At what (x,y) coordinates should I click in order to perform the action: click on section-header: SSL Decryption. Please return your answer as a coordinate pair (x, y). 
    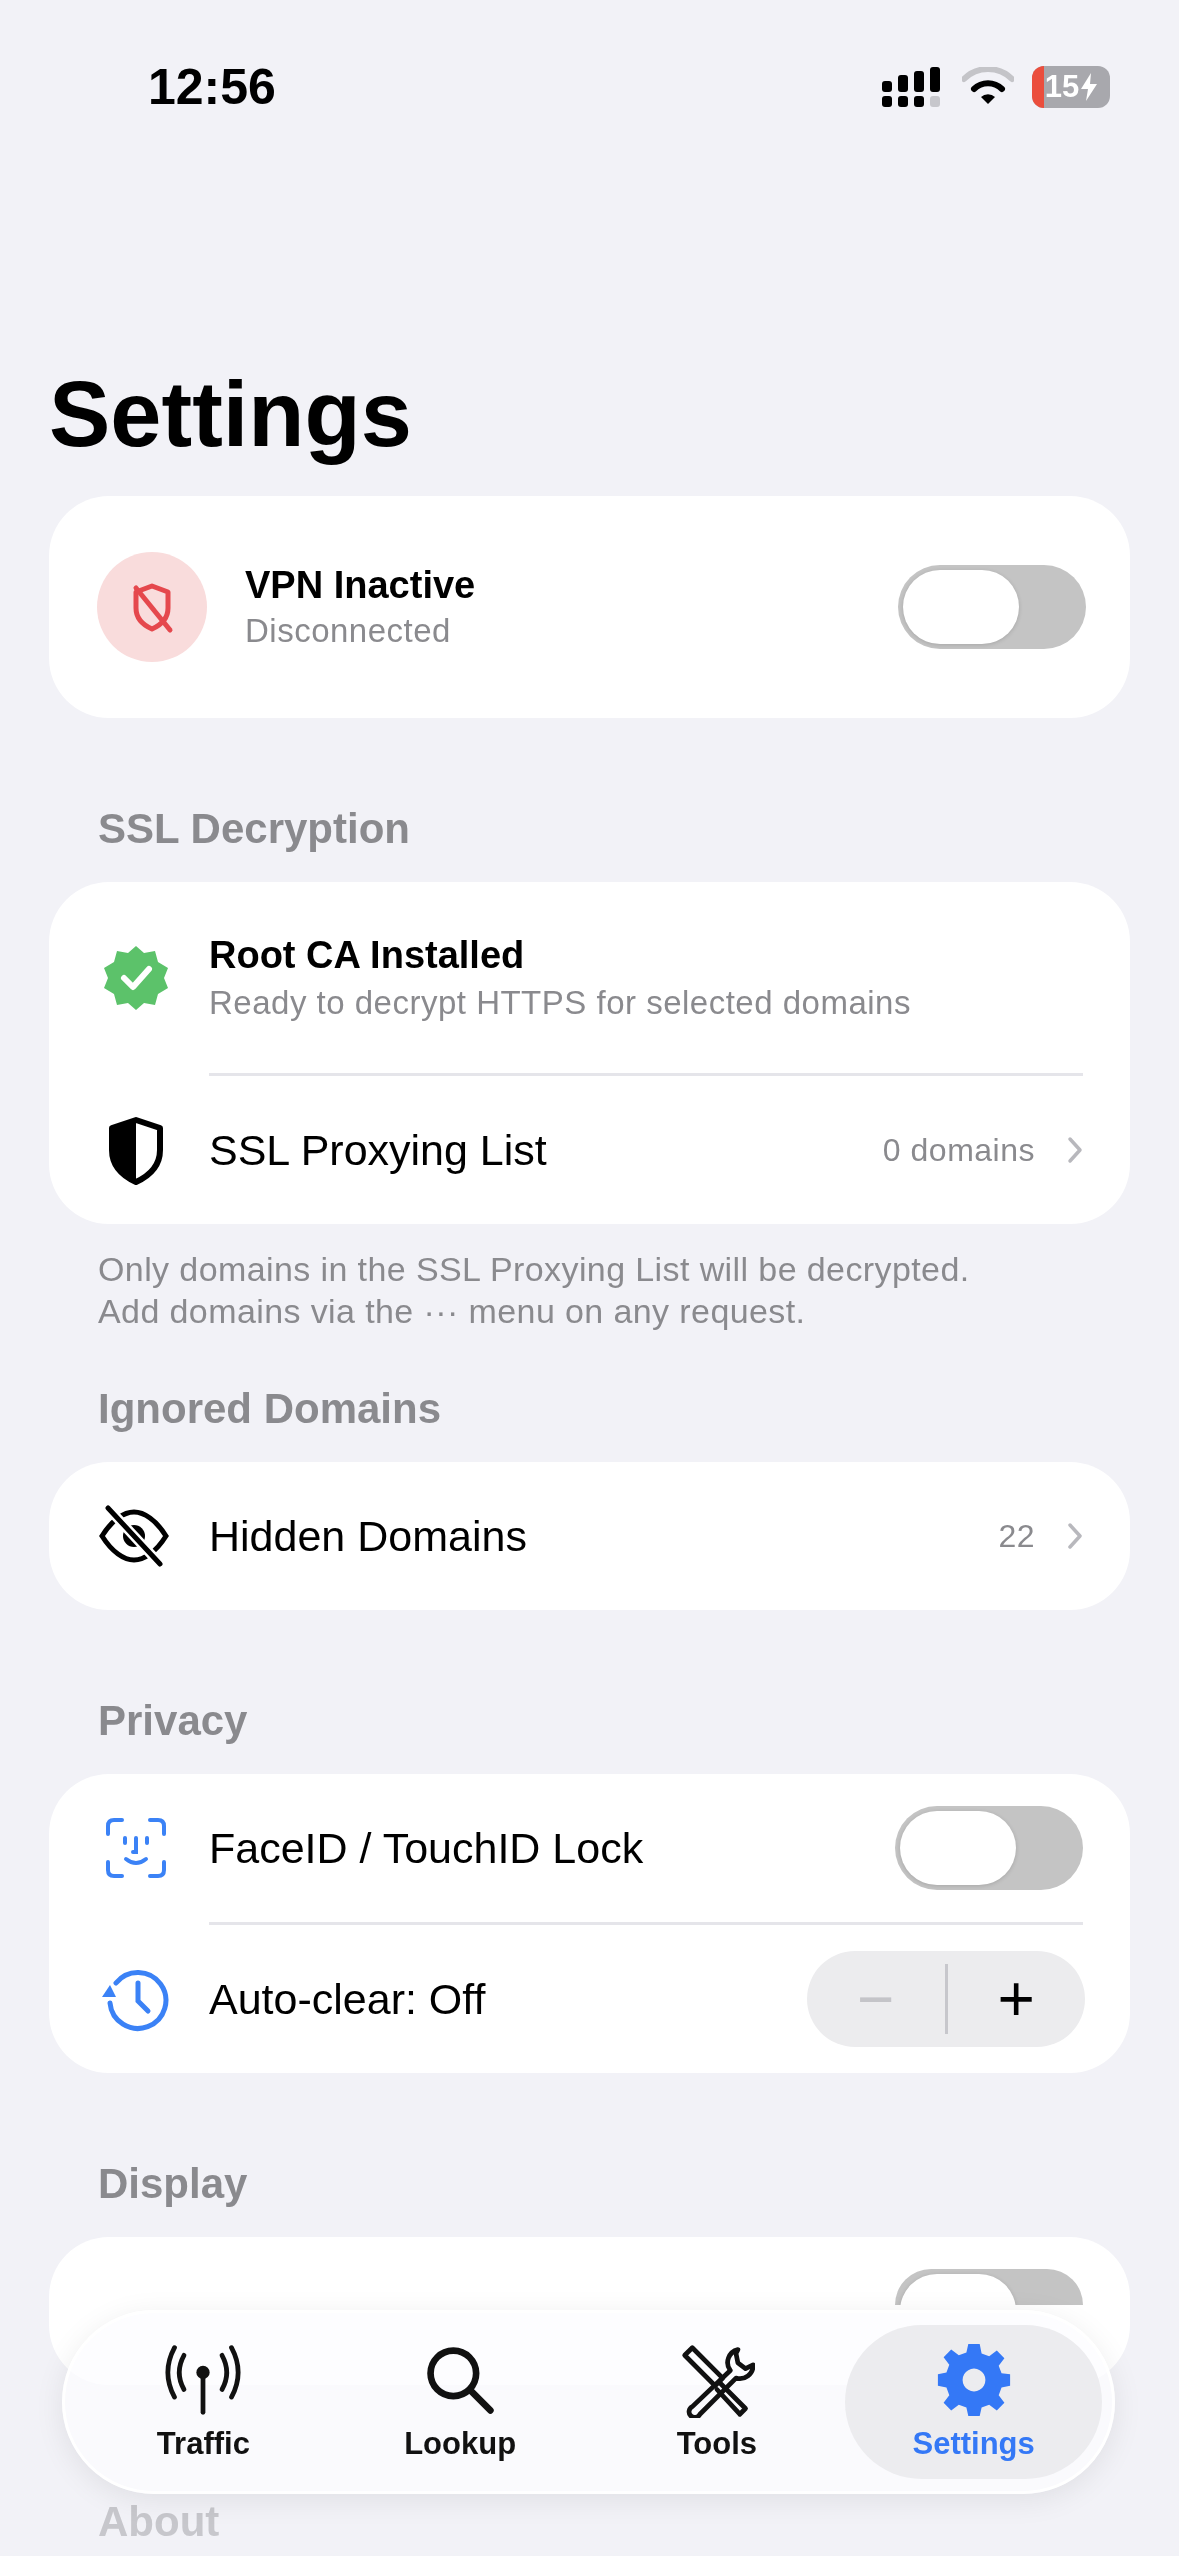
    Looking at the image, I should click on (254, 829).